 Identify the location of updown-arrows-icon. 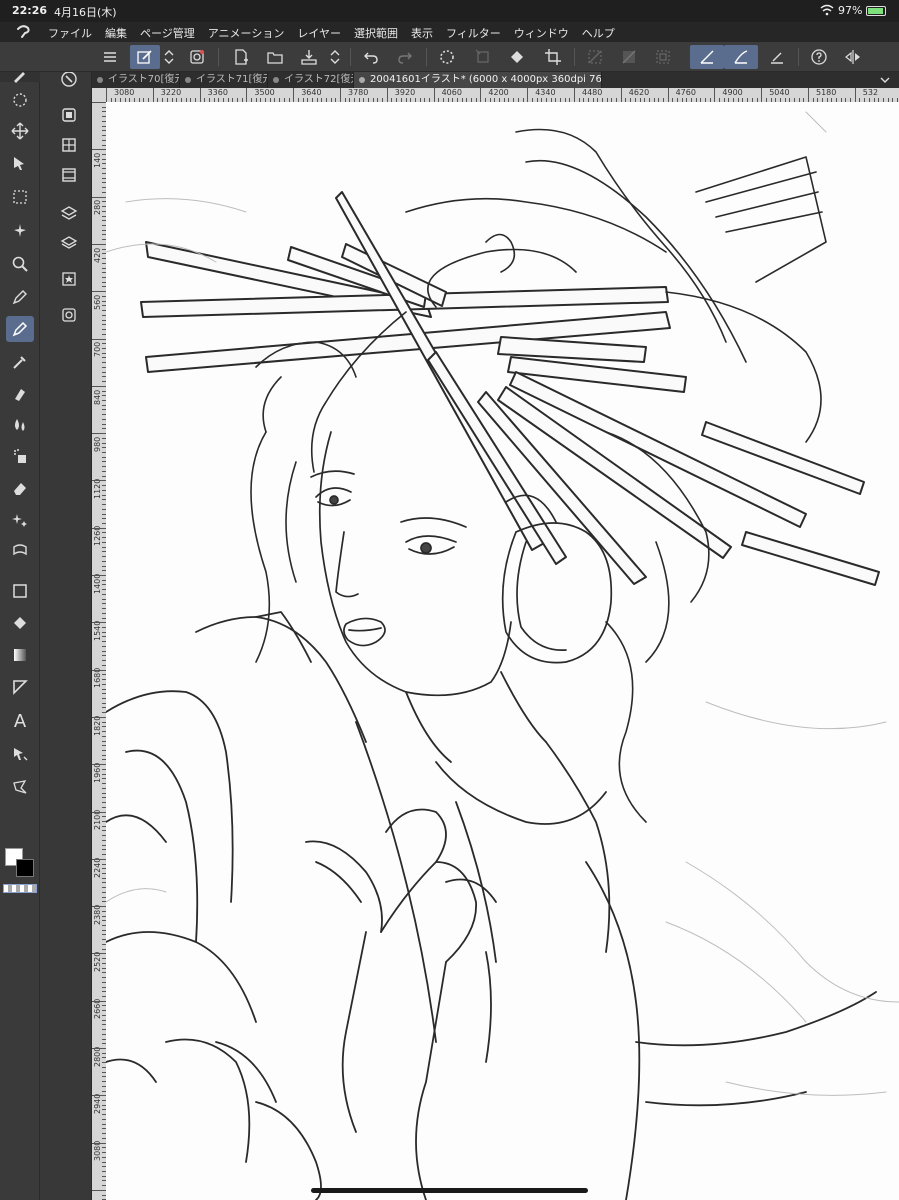
(169, 57).